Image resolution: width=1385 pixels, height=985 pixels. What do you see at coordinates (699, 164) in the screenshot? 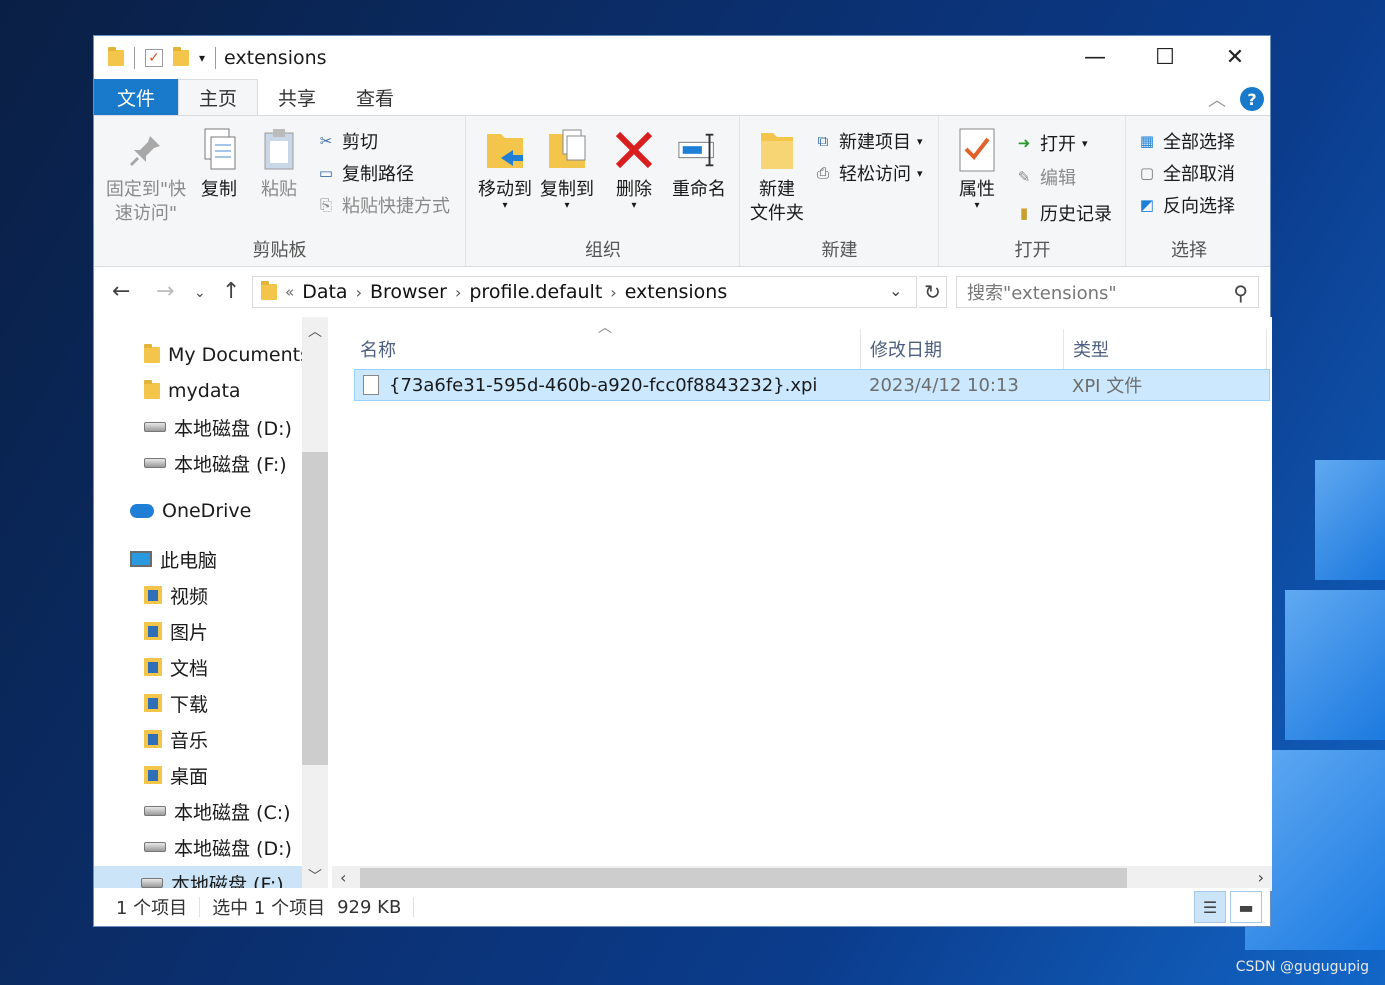
I see `rename-button: 重命名` at bounding box center [699, 164].